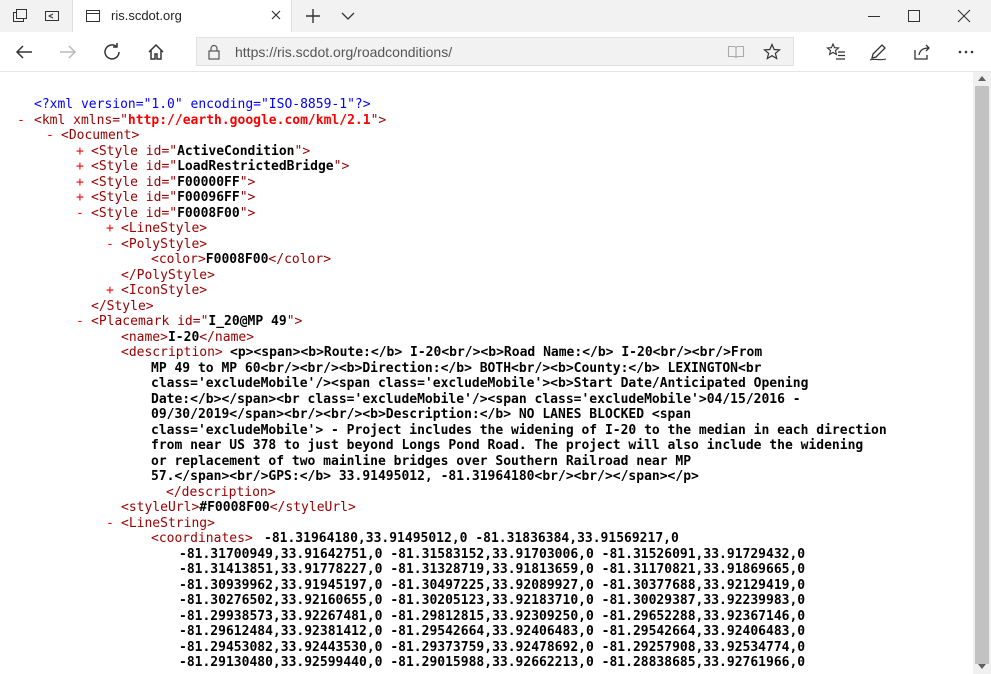 The height and width of the screenshot is (674, 991). Describe the element at coordinates (221, 492) in the screenshot. I see `description-close-tag: </description>` at that location.